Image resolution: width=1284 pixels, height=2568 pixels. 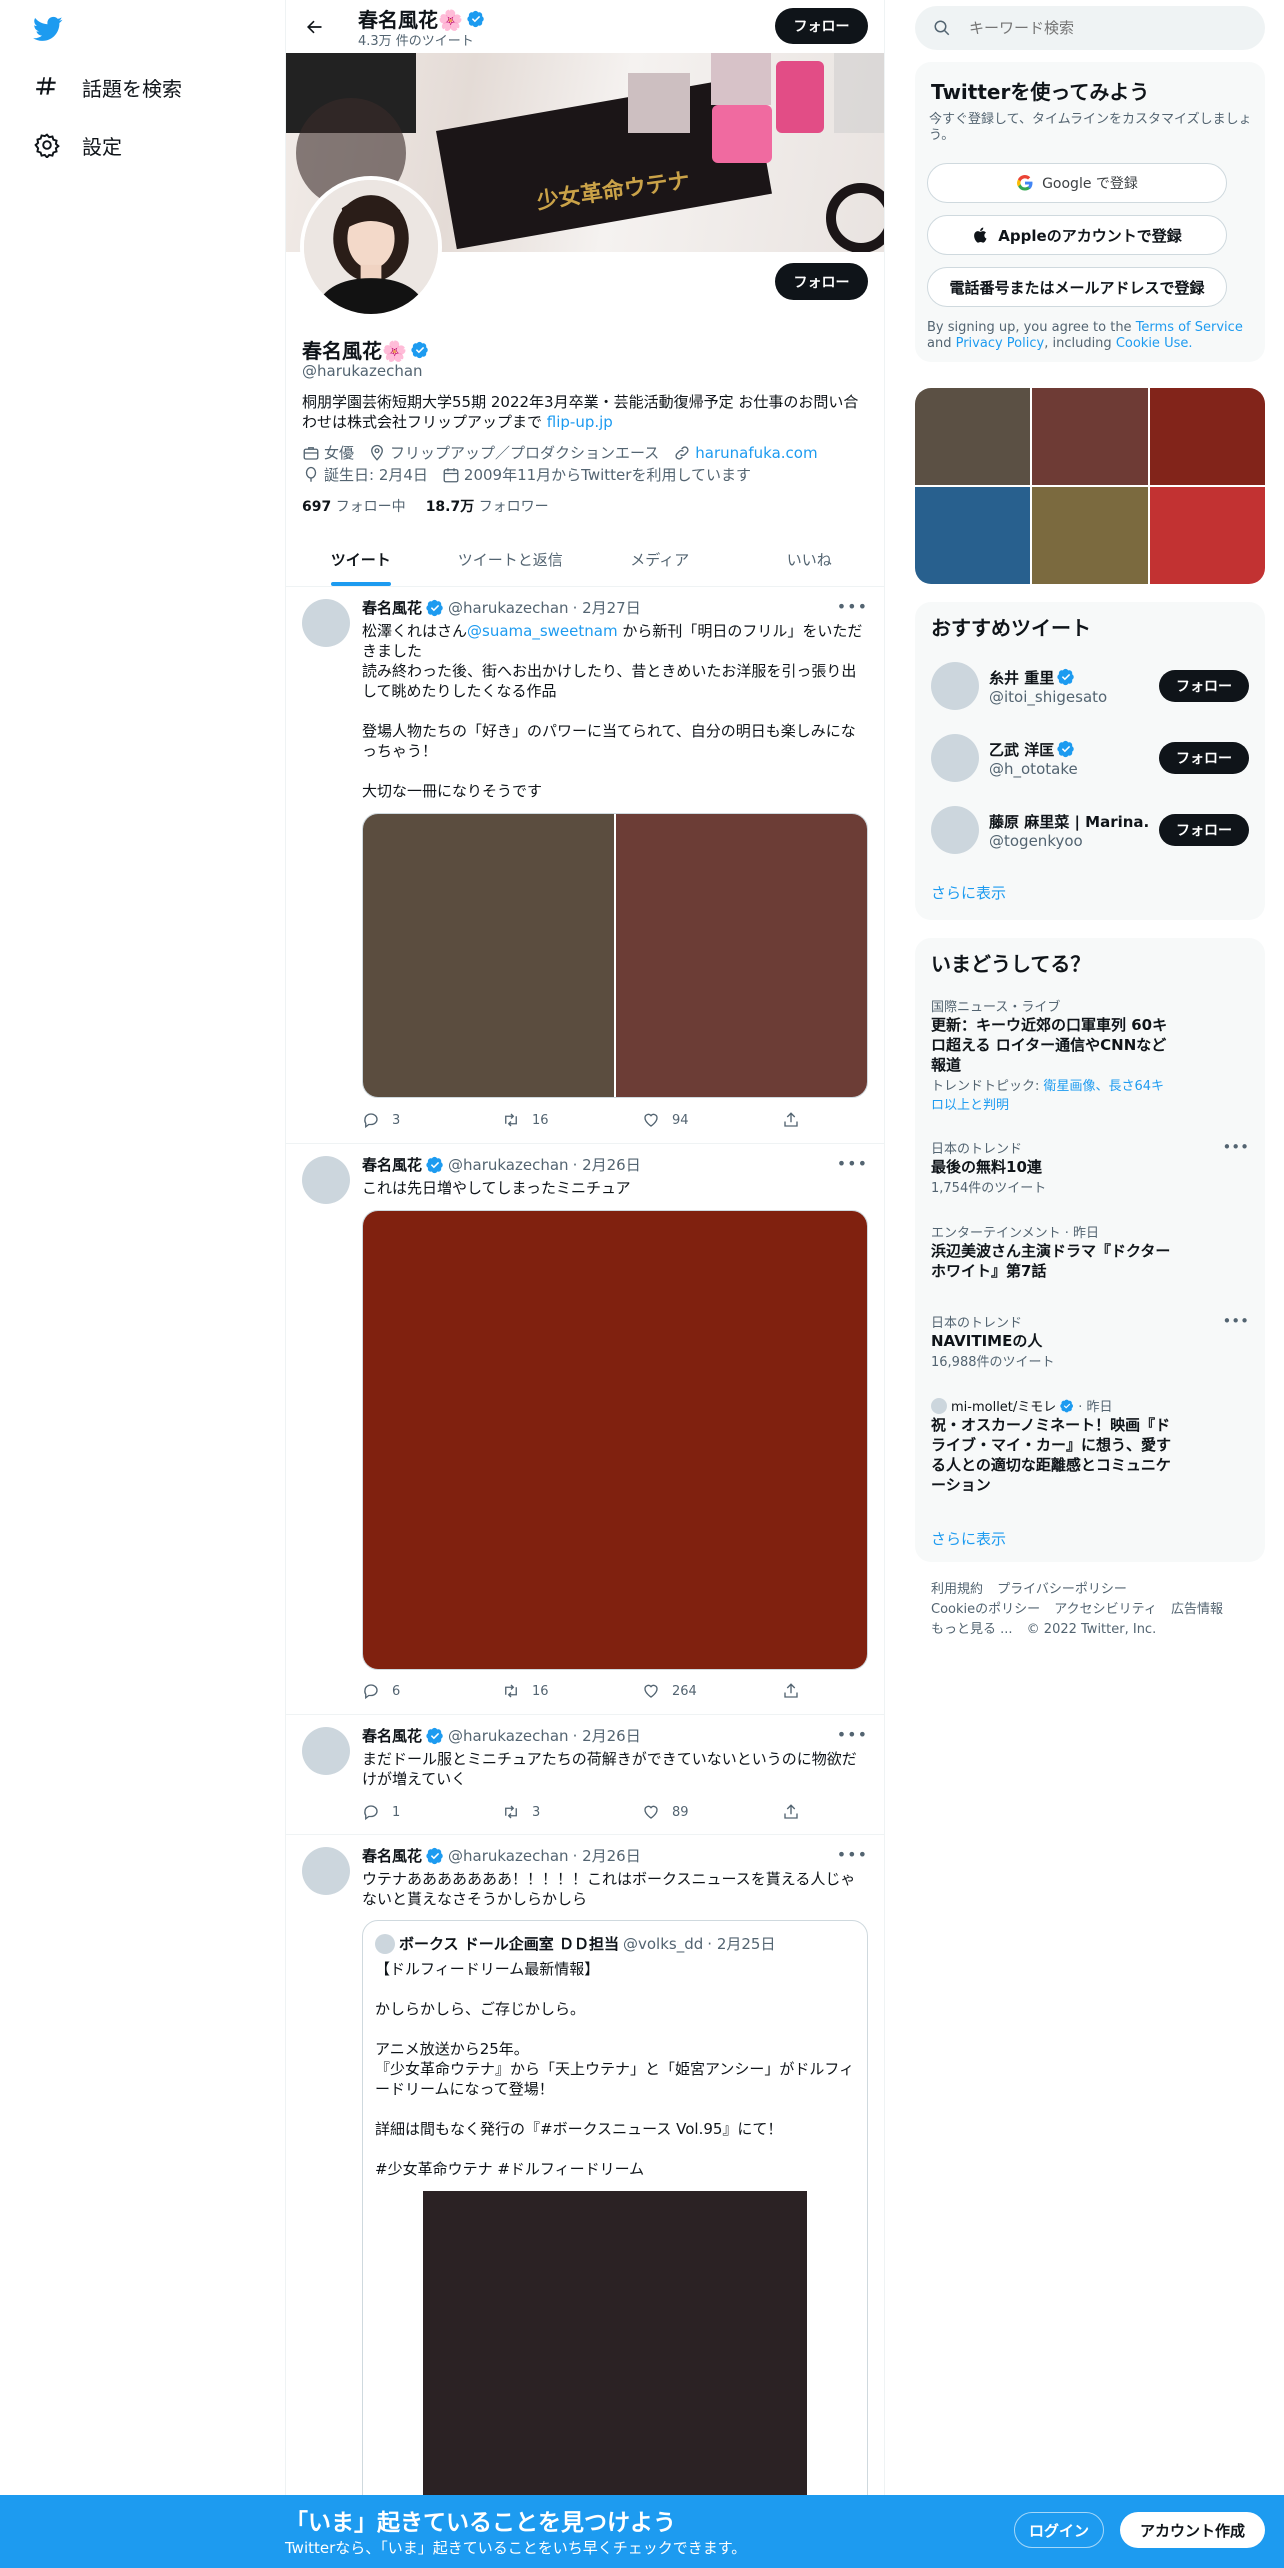 I want to click on header-follow-button: フォロー, so click(x=821, y=26).